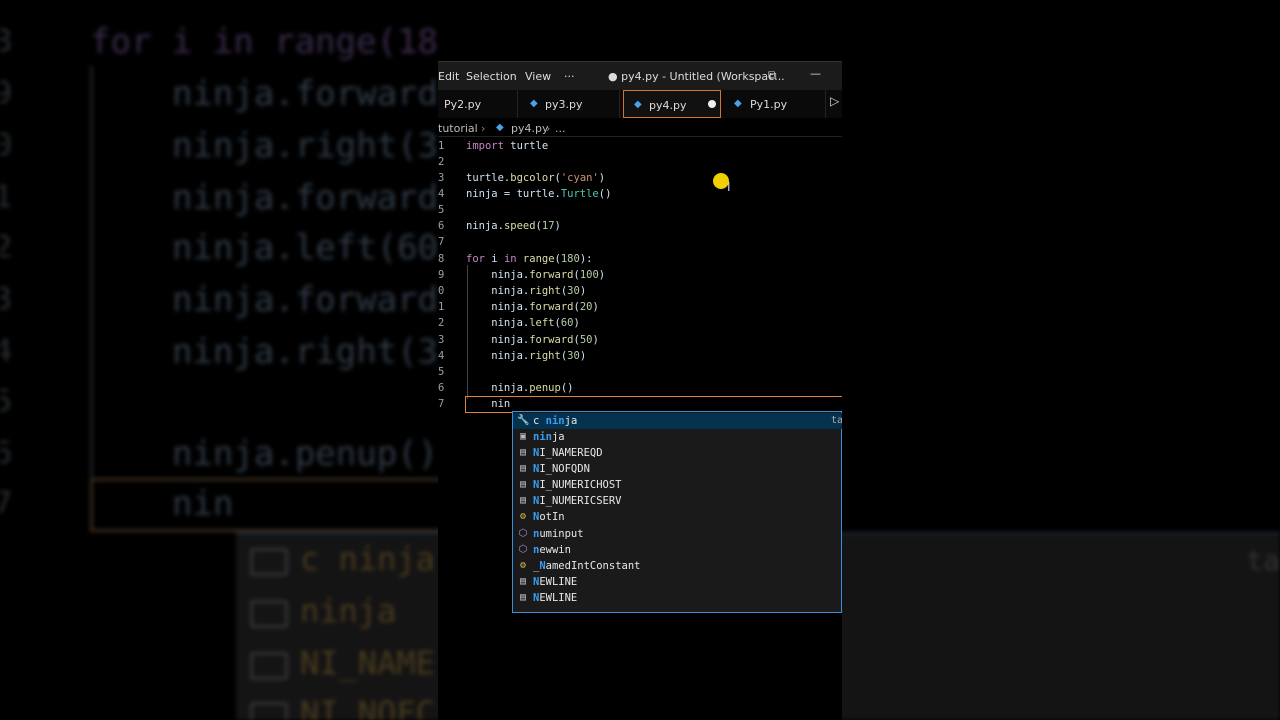 Image resolution: width=1280 pixels, height=720 pixels. What do you see at coordinates (441, 210) in the screenshot?
I see `line-number: 5` at bounding box center [441, 210].